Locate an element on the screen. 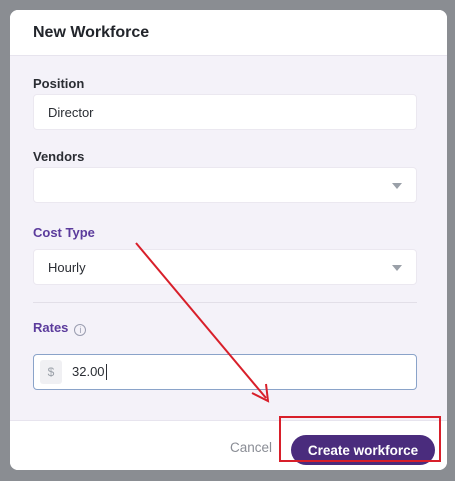 This screenshot has height=481, width=455. position-label: Position is located at coordinates (59, 83).